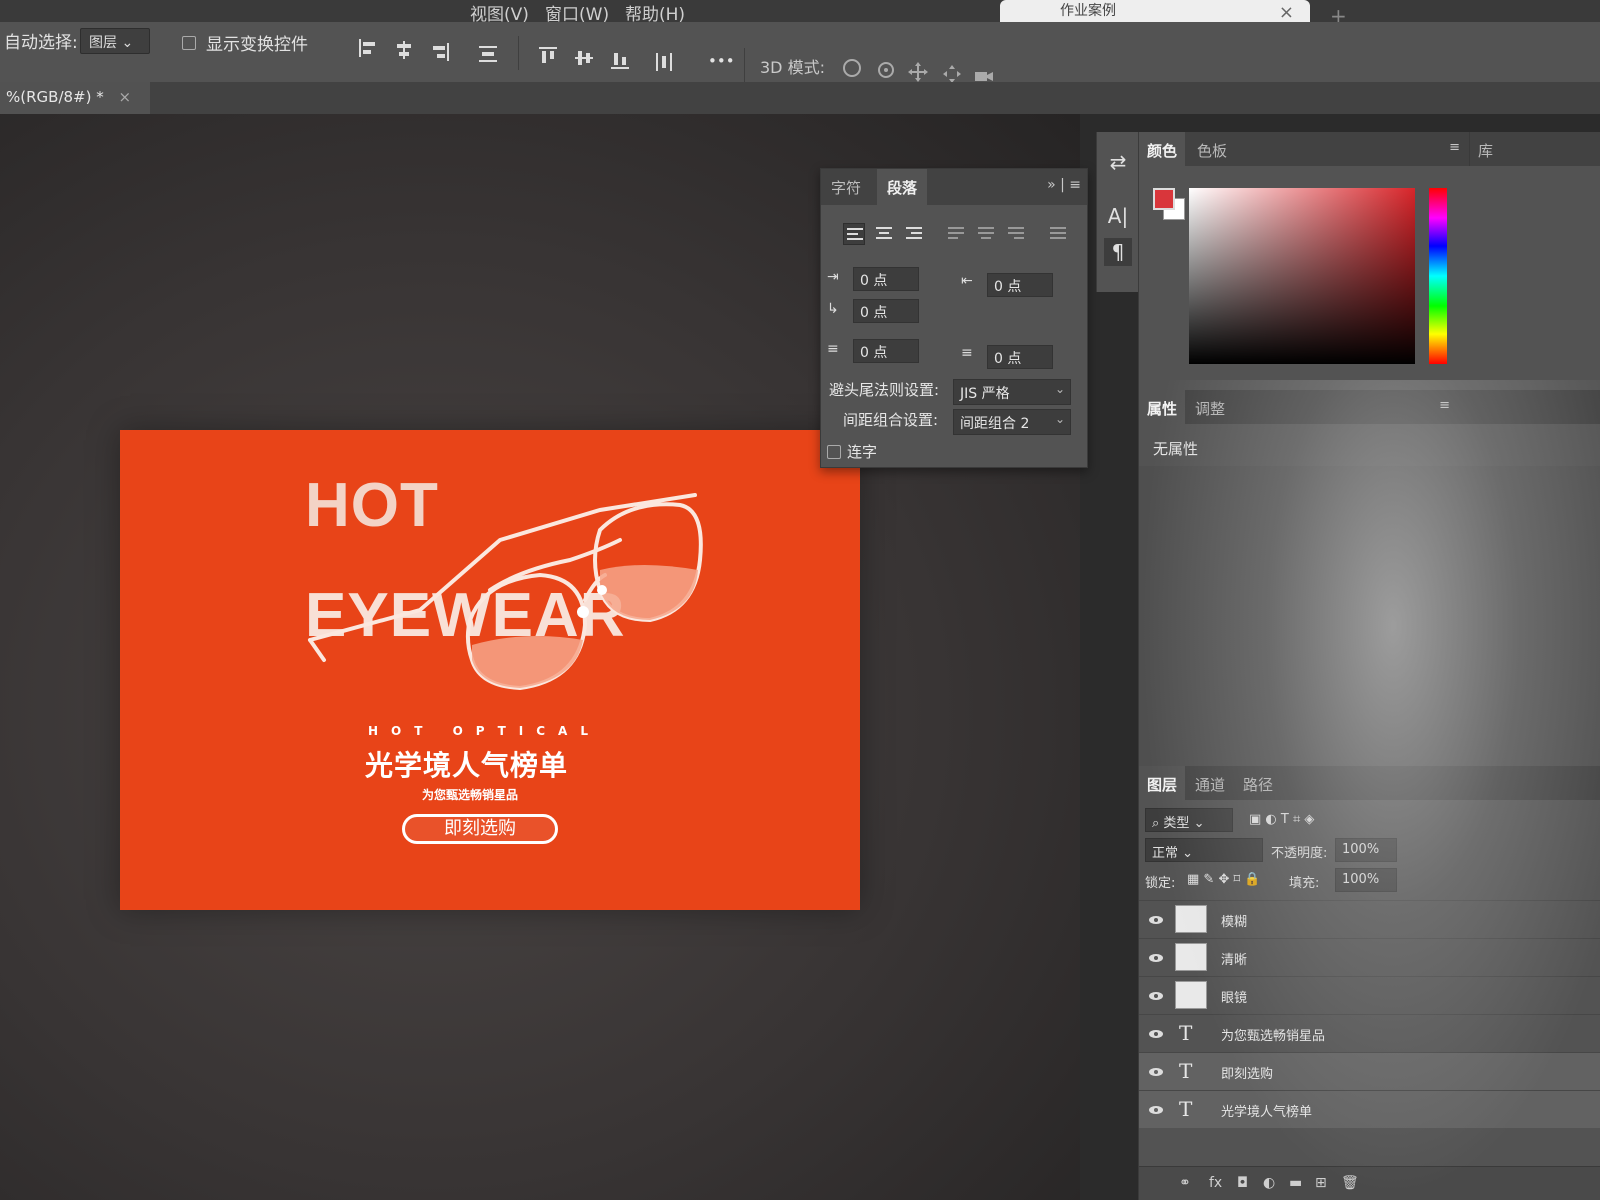 Image resolution: width=1600 pixels, height=1200 pixels. What do you see at coordinates (189, 43) in the screenshot?
I see `show-transform-checkbox` at bounding box center [189, 43].